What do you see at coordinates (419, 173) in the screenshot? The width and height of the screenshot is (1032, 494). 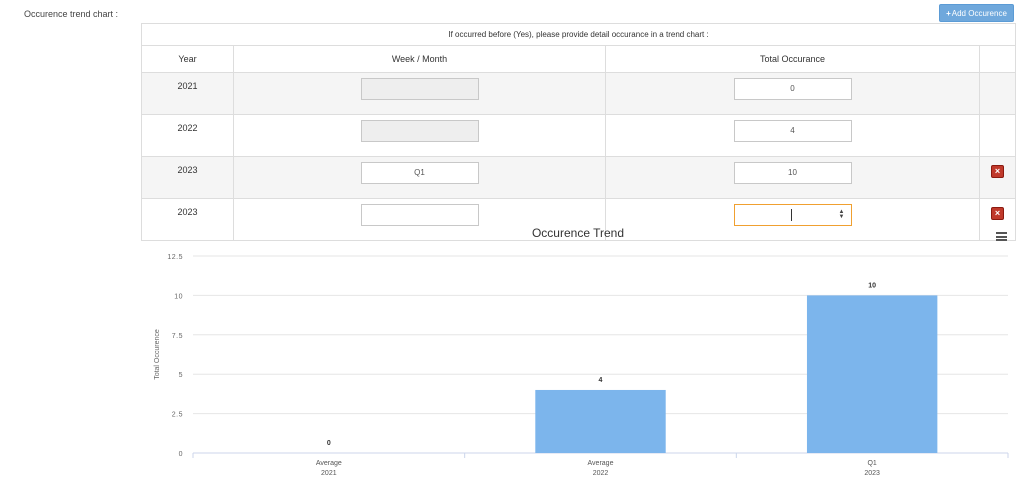 I see `week-month-input: Q1` at bounding box center [419, 173].